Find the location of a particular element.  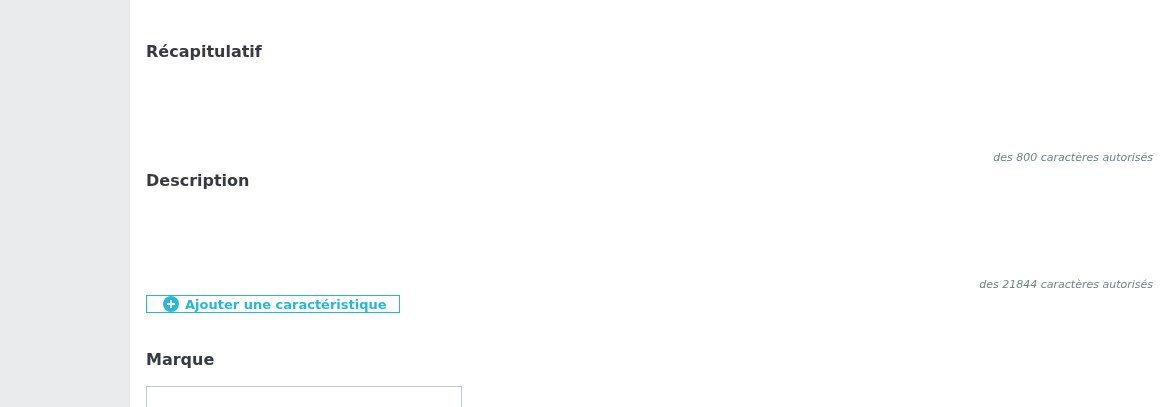

section-heading: Récapitulatif is located at coordinates (204, 52).